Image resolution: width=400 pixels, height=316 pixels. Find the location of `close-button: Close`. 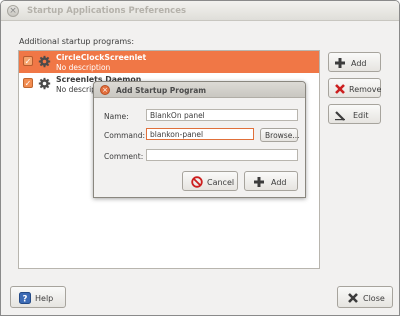

close-button: Close is located at coordinates (365, 297).